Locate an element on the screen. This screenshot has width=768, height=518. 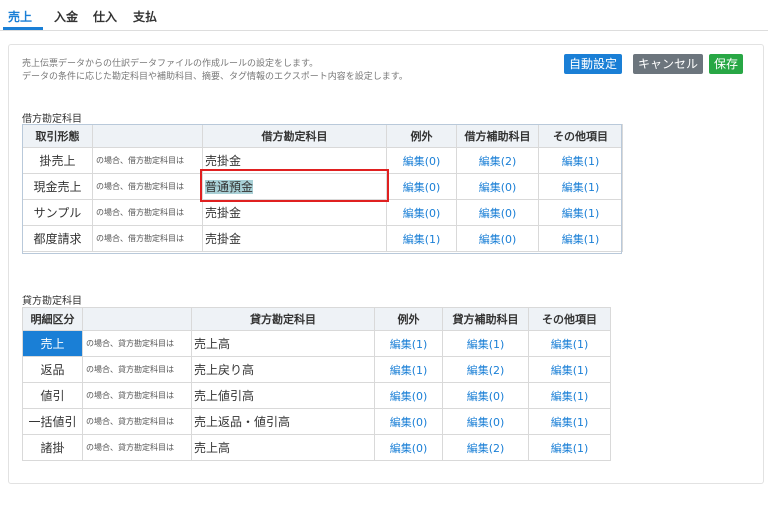
auto-setup-button: 自動設定 is located at coordinates (593, 64).